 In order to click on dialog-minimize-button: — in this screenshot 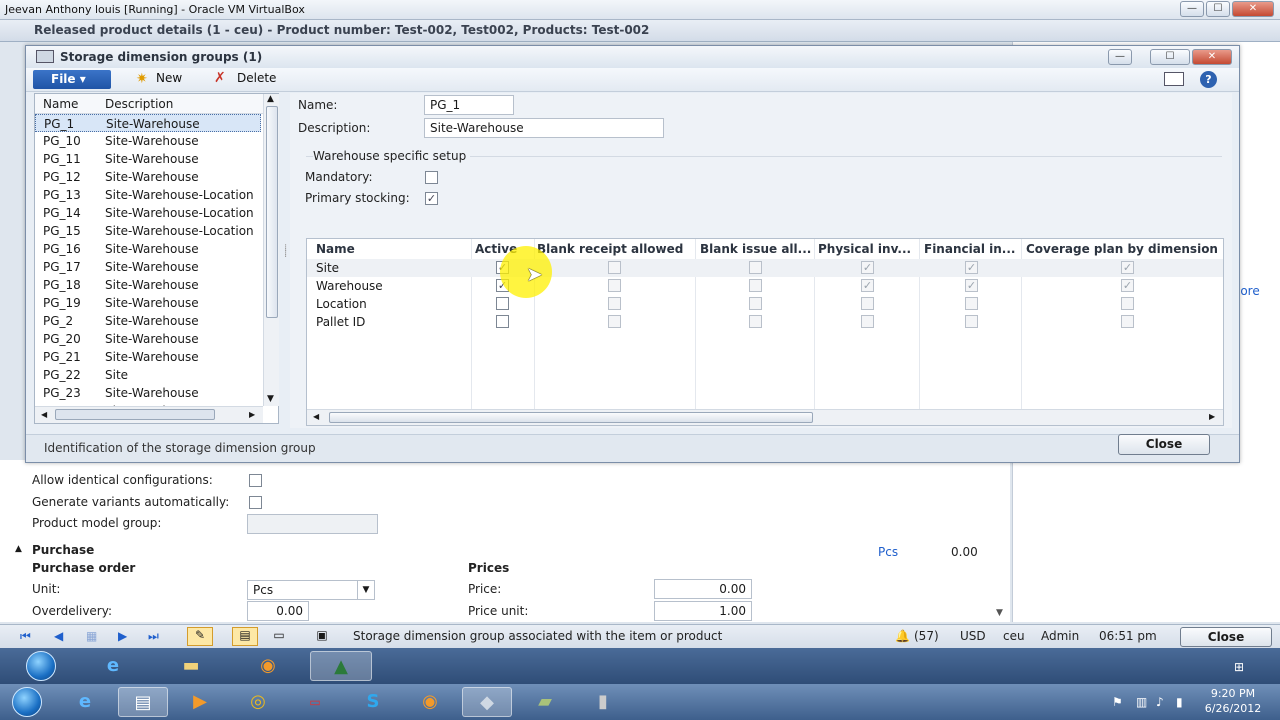, I will do `click(1120, 57)`.